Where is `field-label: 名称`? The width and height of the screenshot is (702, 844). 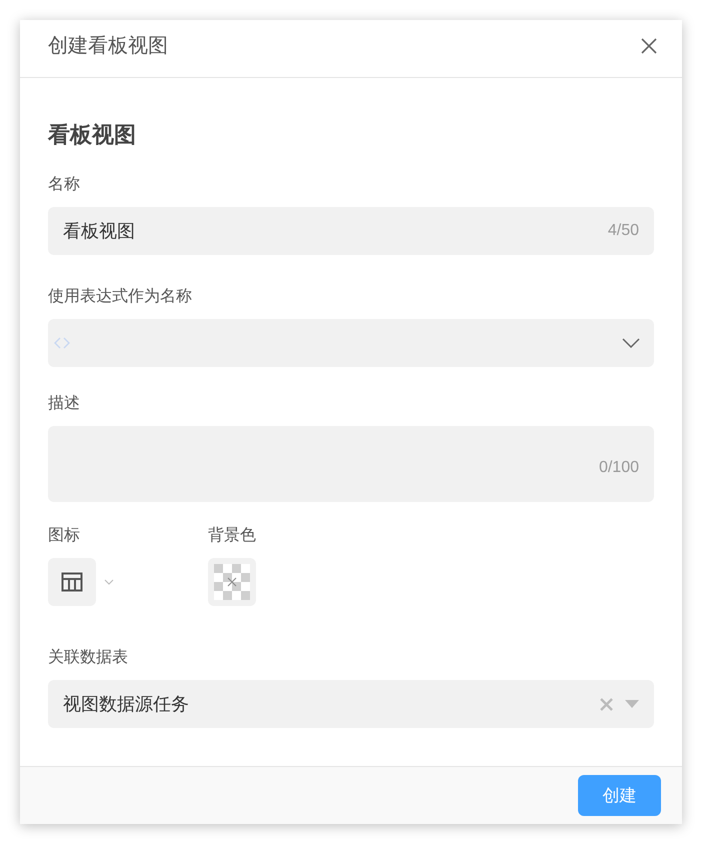 field-label: 名称 is located at coordinates (64, 184).